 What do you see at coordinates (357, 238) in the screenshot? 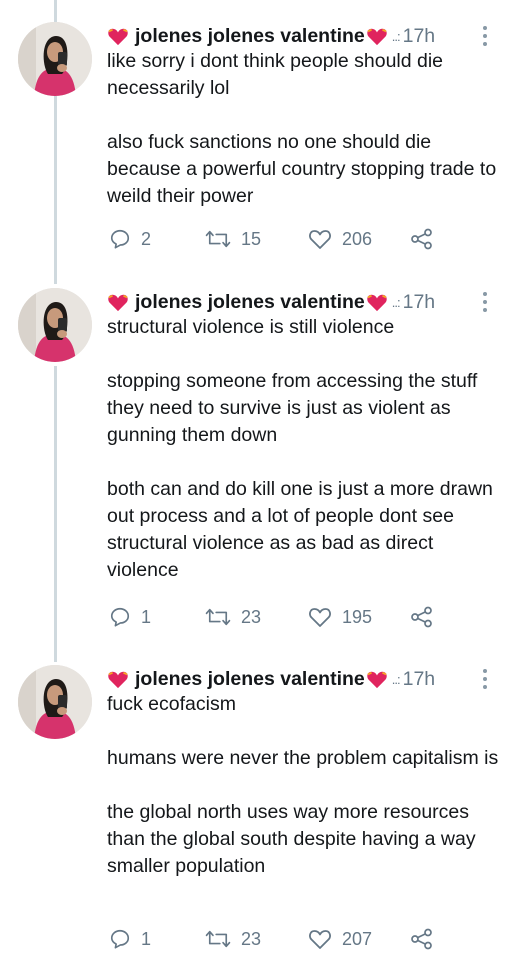
I see `like-count: 206` at bounding box center [357, 238].